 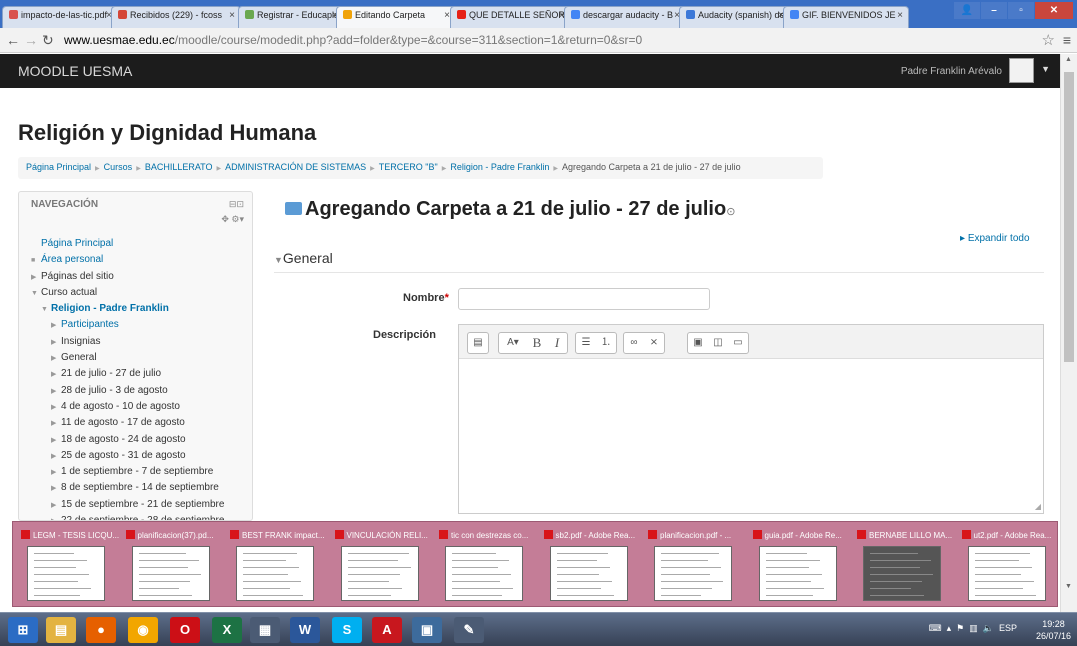 What do you see at coordinates (265, 630) in the screenshot?
I see `network-app-icon: ▦` at bounding box center [265, 630].